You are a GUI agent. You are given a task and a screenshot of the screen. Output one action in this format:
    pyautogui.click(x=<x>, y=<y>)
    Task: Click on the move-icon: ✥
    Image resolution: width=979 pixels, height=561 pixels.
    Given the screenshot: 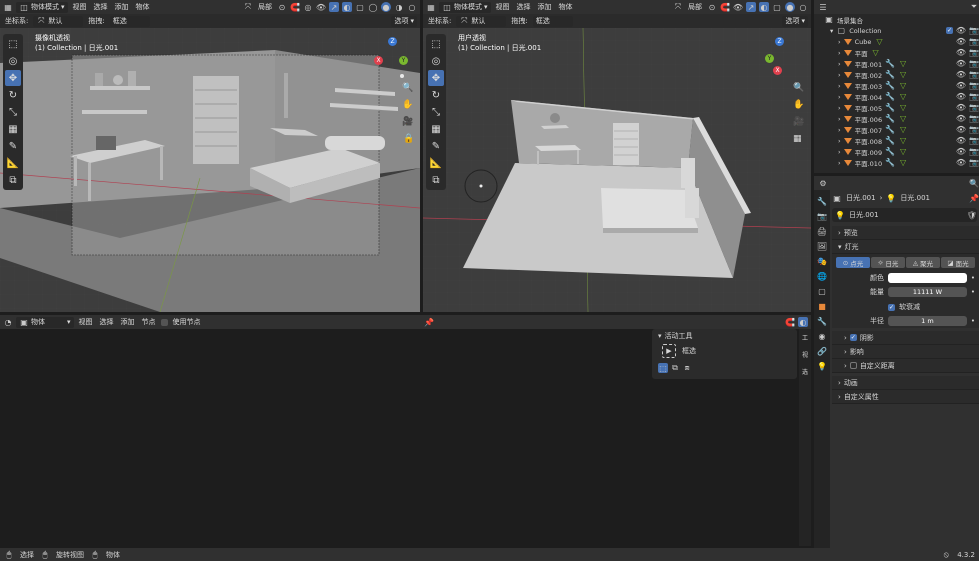 What is the action you would take?
    pyautogui.click(x=436, y=78)
    